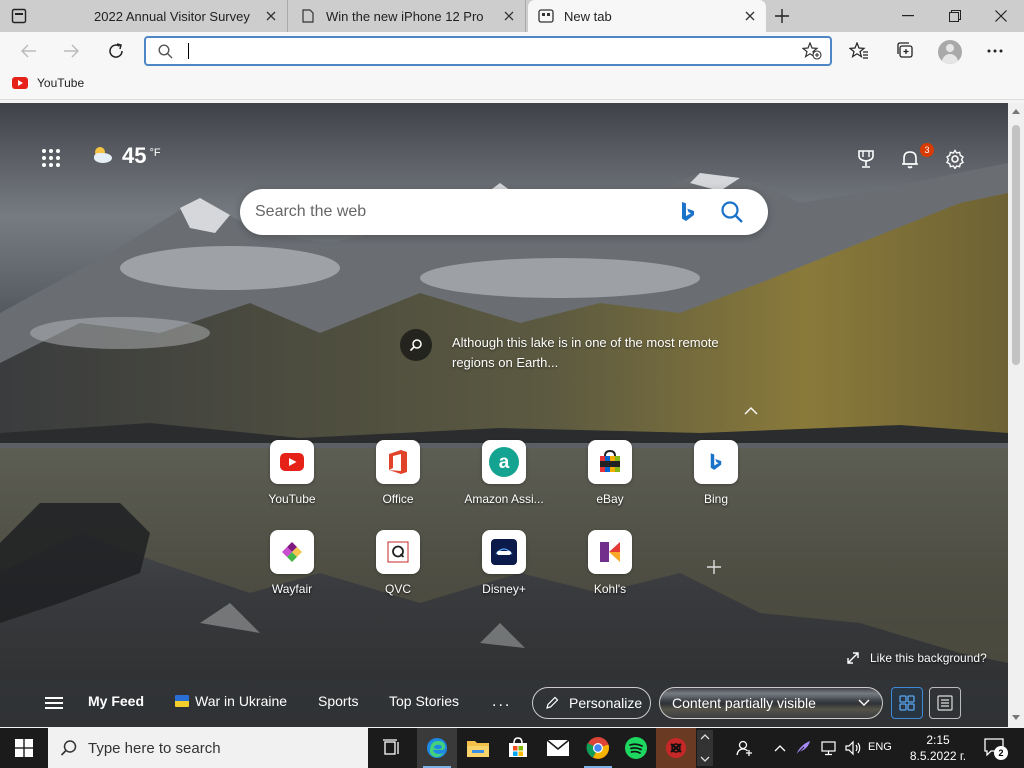 The height and width of the screenshot is (768, 1024). Describe the element at coordinates (866, 159) in the screenshot. I see `rewards-icon` at that location.